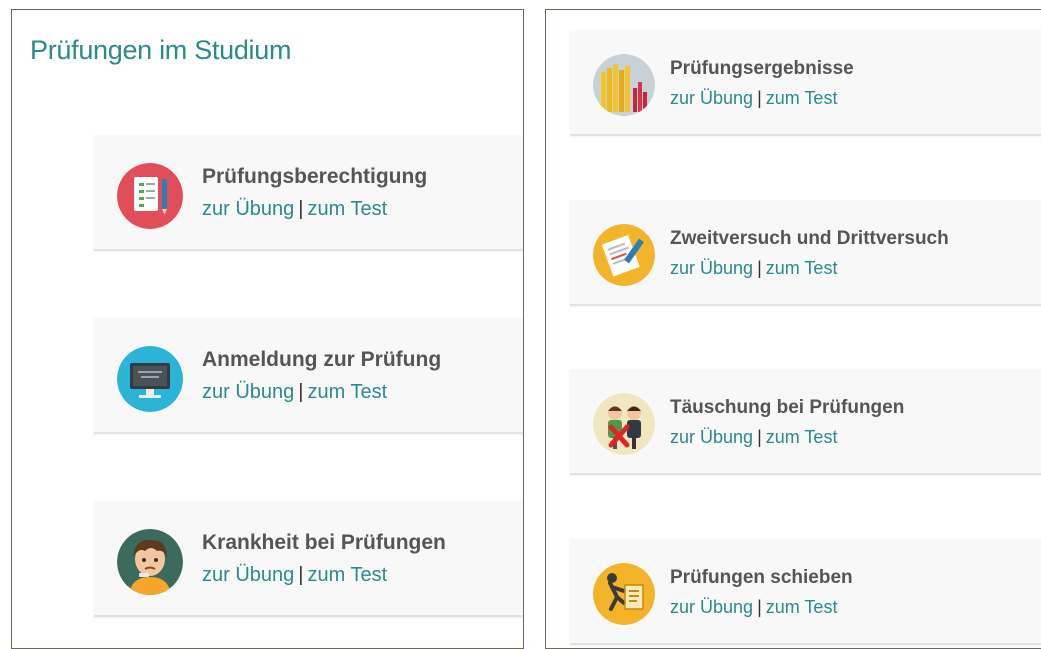 This screenshot has width=1041, height=649. Describe the element at coordinates (308, 376) in the screenshot. I see `card-anmeldung-zur-pruefung: Anmeldung zur Prüfung zur Übung | zum Test` at that location.